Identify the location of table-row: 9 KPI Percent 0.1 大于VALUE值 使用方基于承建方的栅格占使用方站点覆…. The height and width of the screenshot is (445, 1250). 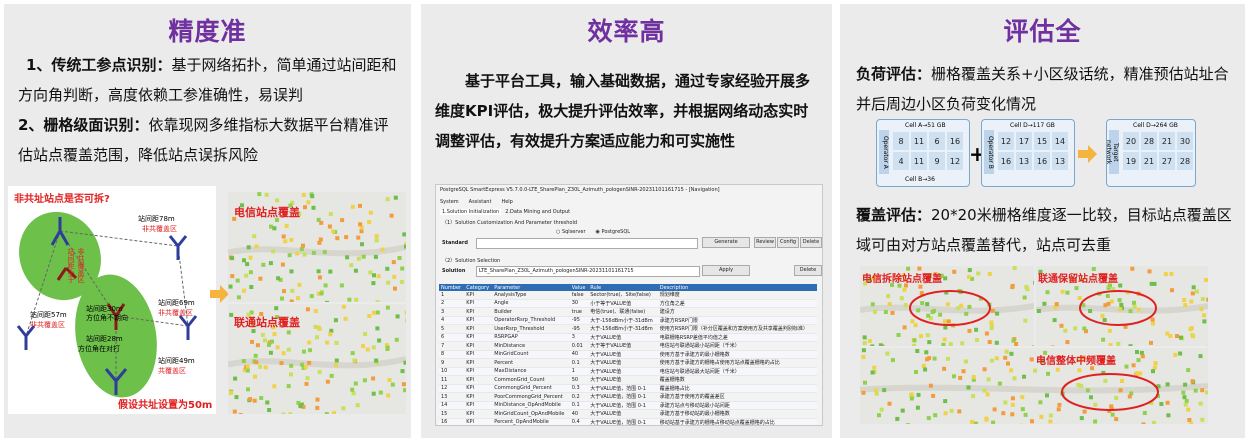
(628, 363).